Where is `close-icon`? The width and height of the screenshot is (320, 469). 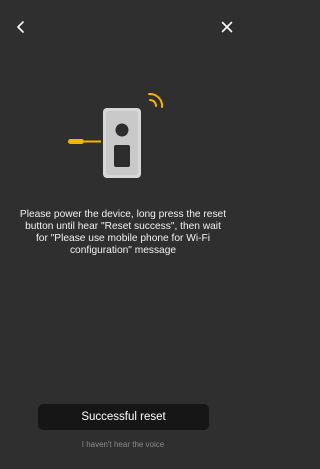
close-icon is located at coordinates (227, 27).